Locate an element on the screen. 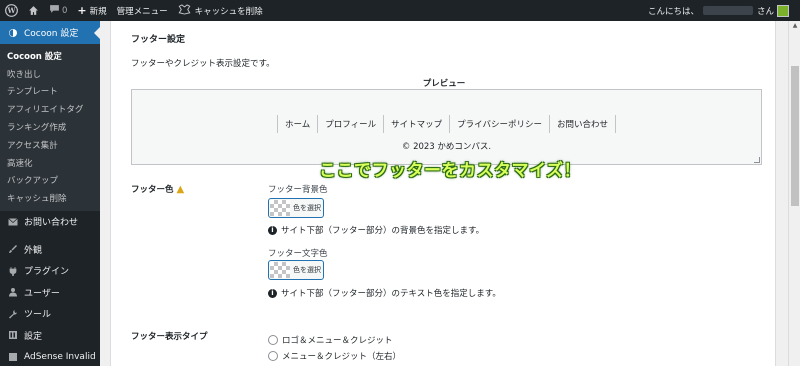 The image size is (800, 366). brush-icon is located at coordinates (13, 249).